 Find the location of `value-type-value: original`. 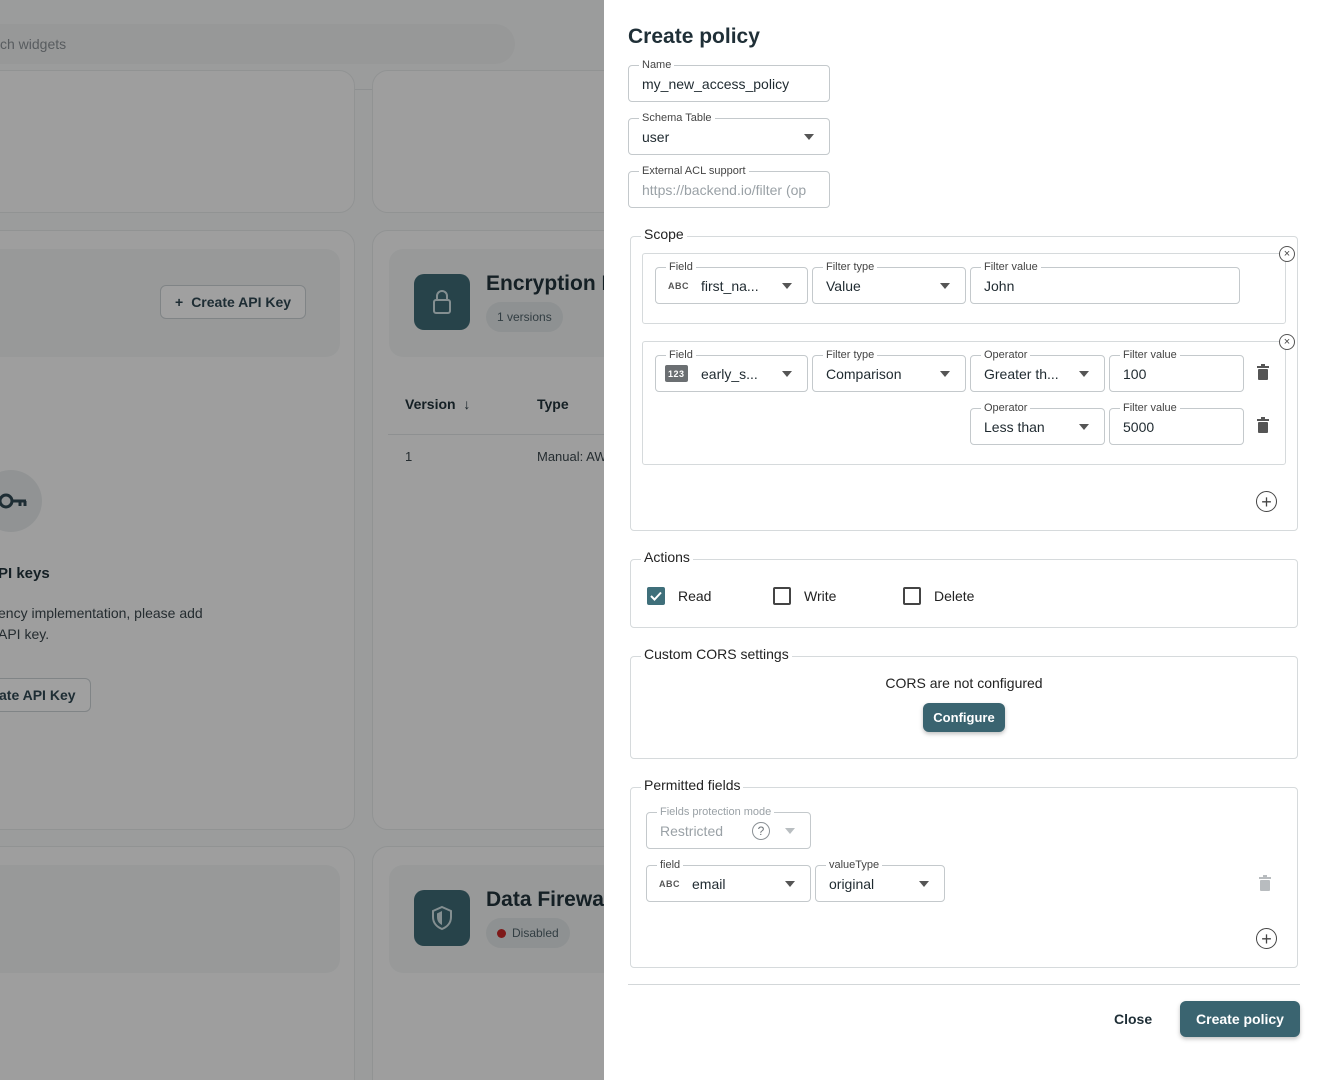

value-type-value: original is located at coordinates (852, 884).